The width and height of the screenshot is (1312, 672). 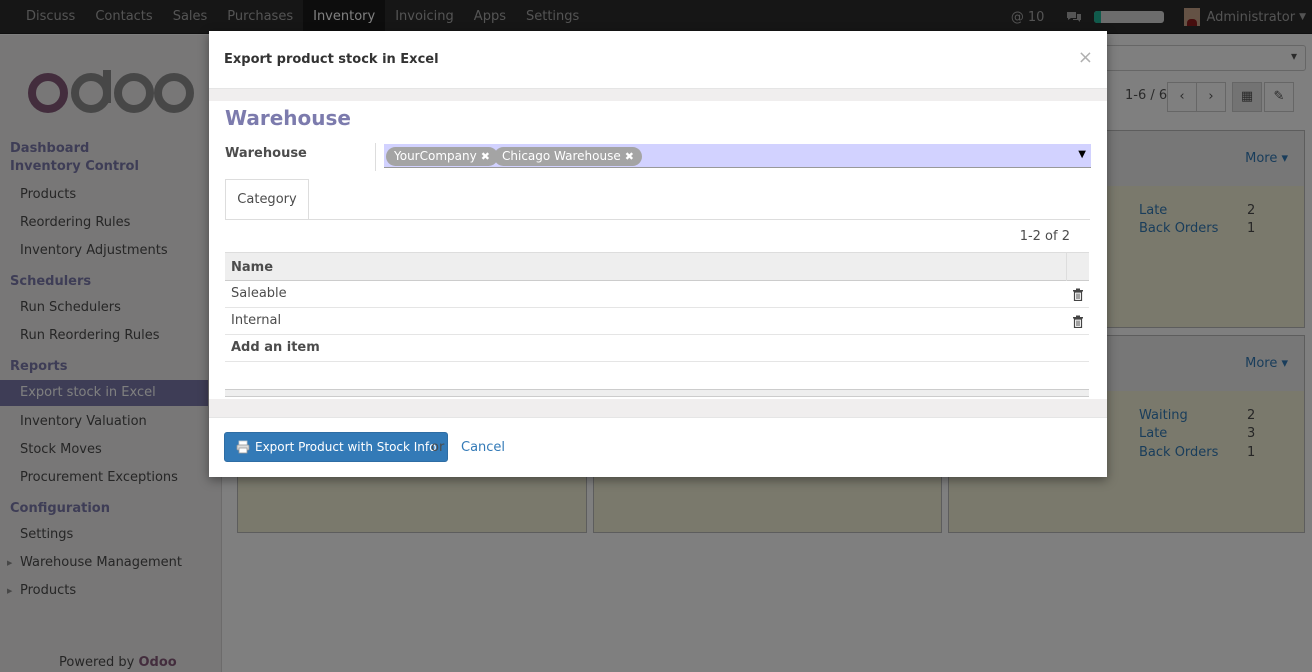 I want to click on row-name: Saleable, so click(x=259, y=293).